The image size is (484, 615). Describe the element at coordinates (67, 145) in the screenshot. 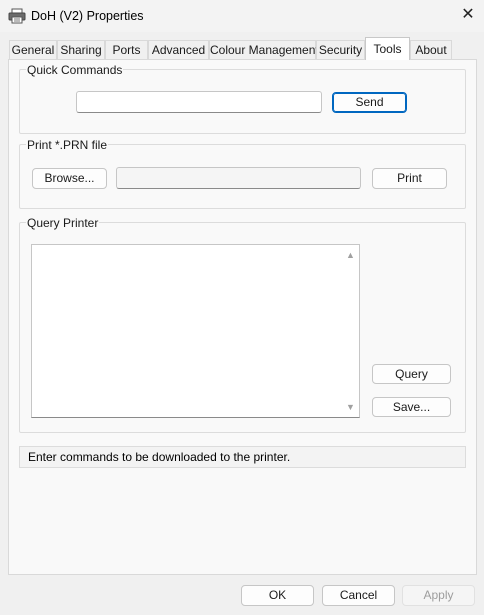

I see `print-prn-legend: Print *.PRN file` at that location.